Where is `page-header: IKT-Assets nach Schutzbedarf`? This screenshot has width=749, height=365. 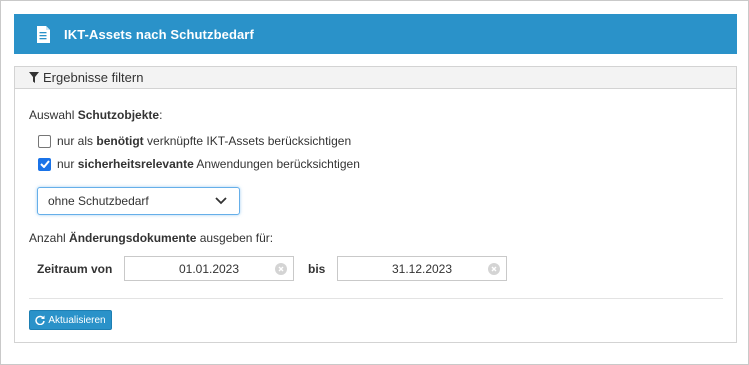 page-header: IKT-Assets nach Schutzbedarf is located at coordinates (375, 34).